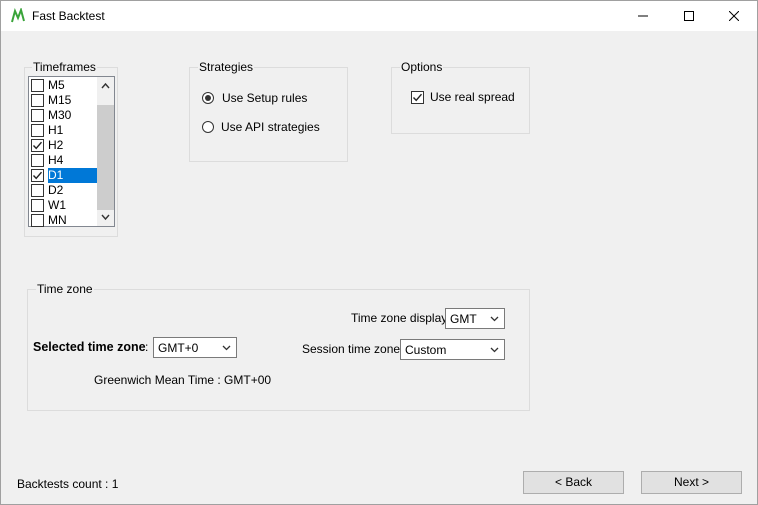 This screenshot has height=505, width=758. I want to click on use-setup-rules-label: Use Setup rules, so click(264, 98).